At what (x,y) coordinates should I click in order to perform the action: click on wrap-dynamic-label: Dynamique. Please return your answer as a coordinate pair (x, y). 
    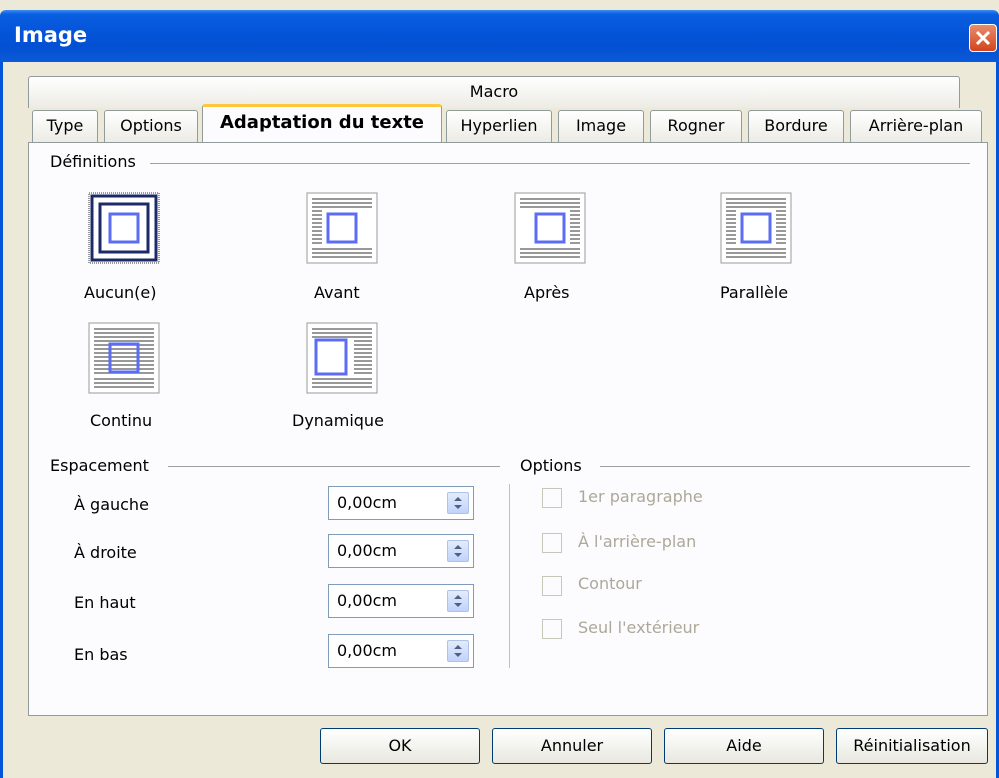
    Looking at the image, I should click on (338, 420).